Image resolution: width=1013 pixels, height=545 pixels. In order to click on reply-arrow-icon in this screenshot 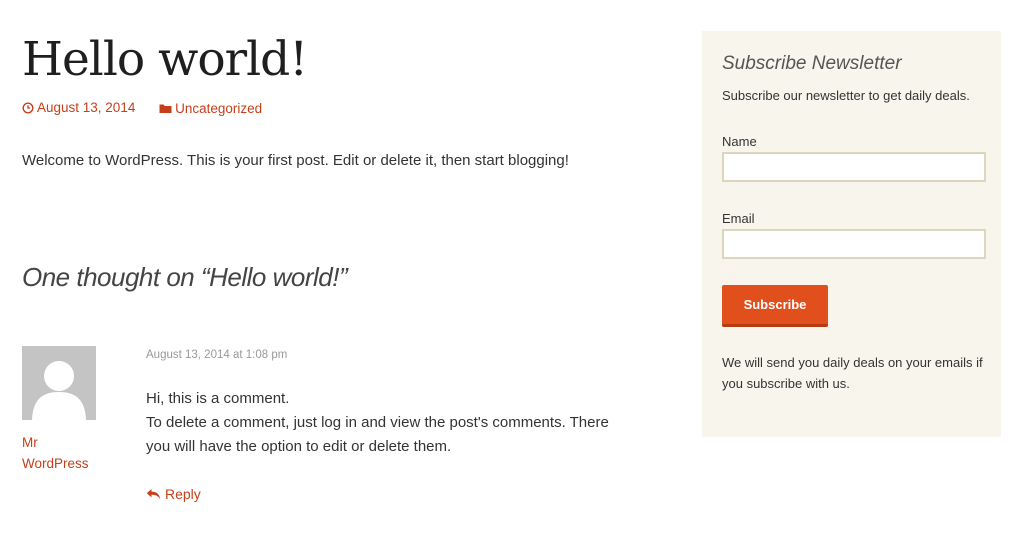, I will do `click(153, 494)`.